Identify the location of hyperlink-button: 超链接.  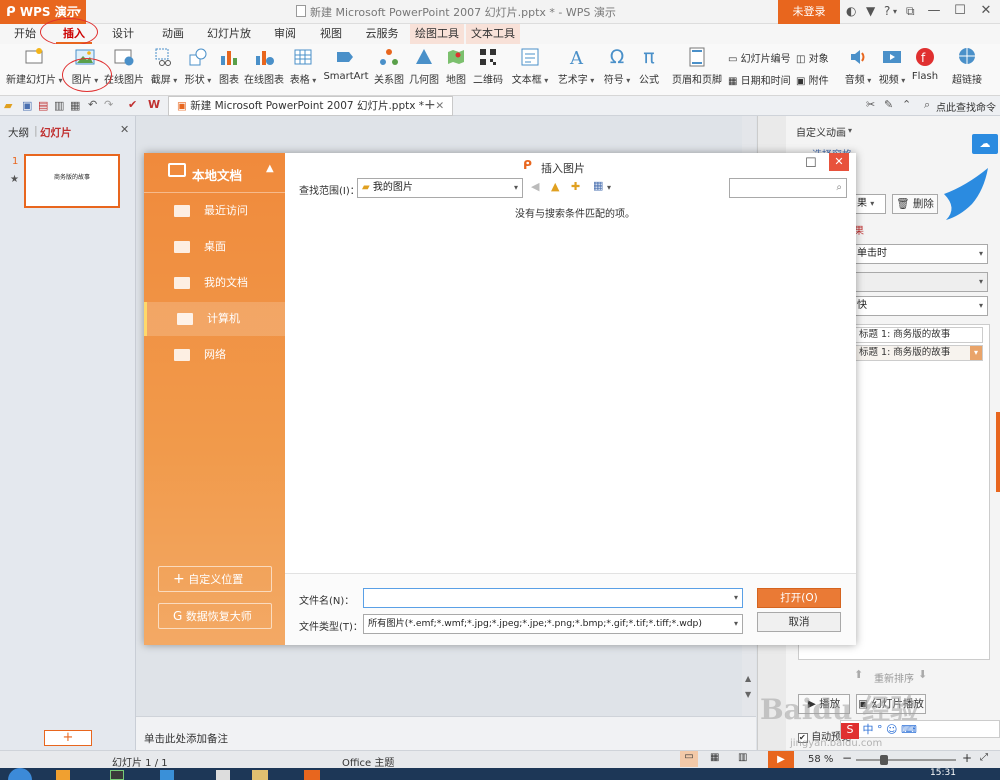
(967, 66).